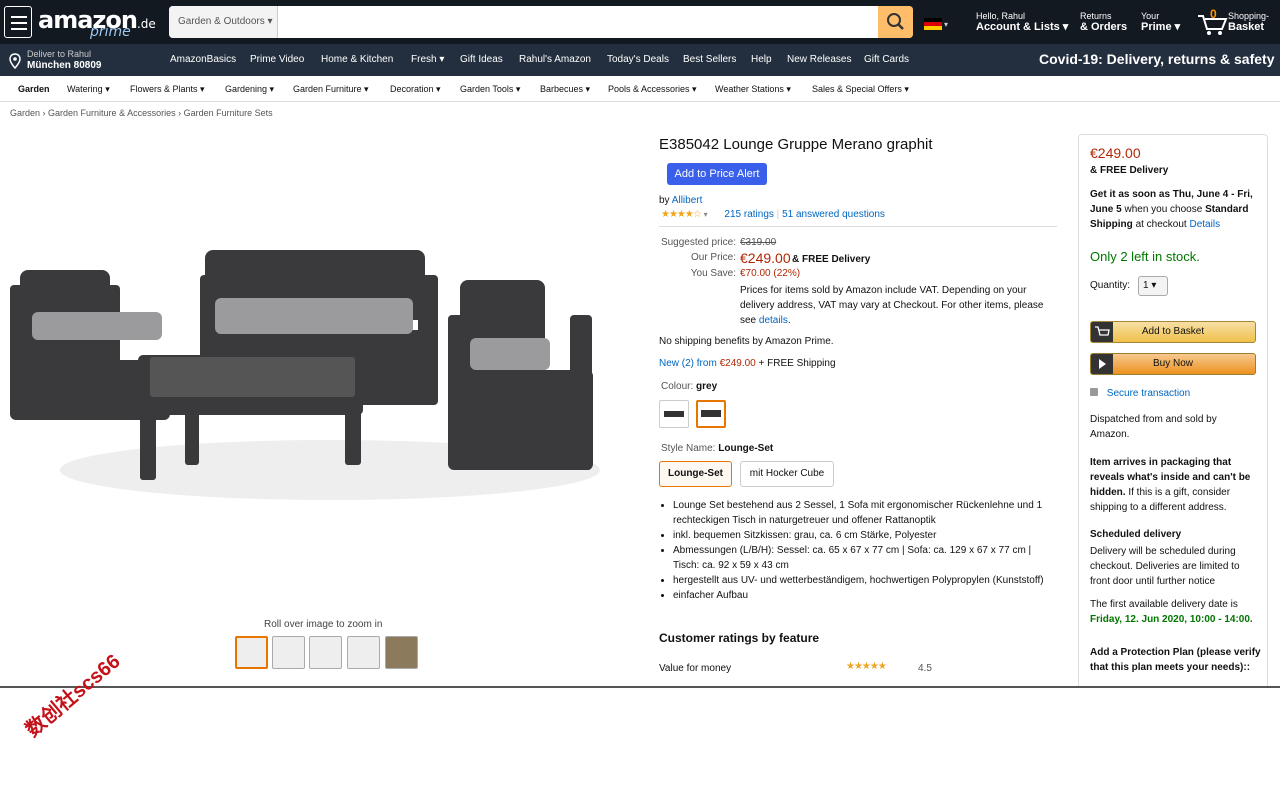 Image resolution: width=1280 pixels, height=800 pixels. What do you see at coordinates (717, 174) in the screenshot?
I see `add-to-price-alert-button: Add to Price Alert` at bounding box center [717, 174].